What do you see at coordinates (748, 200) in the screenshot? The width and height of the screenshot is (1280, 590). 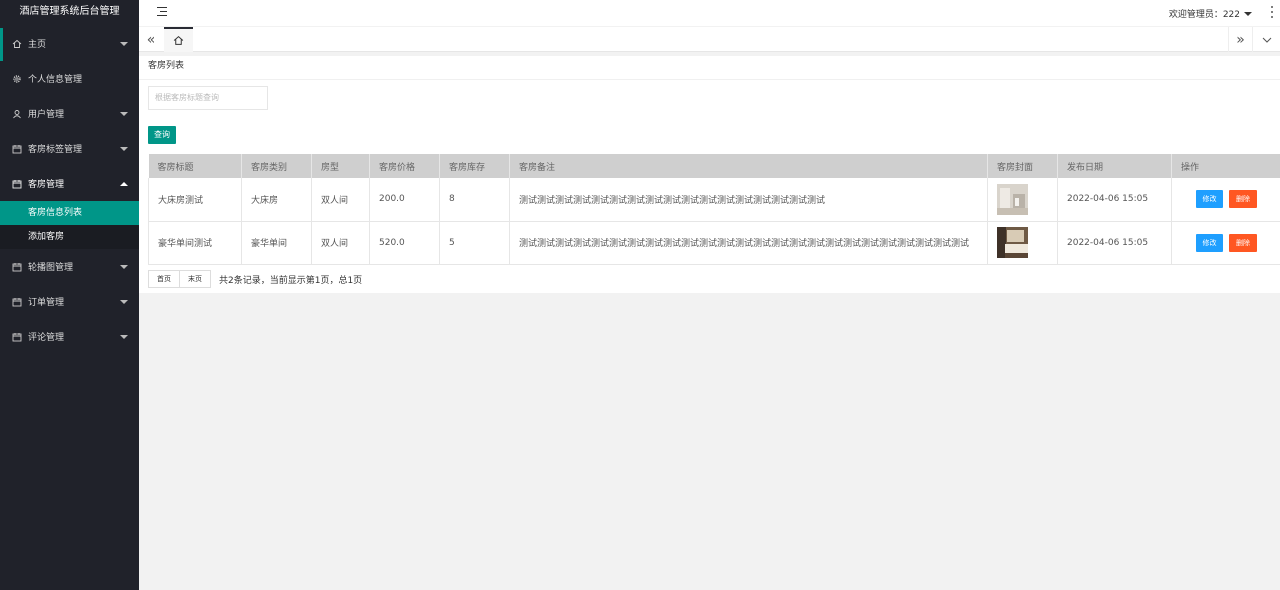 I see `room-remark-cell: 测试测试测试测试测试测试测试测试测试测试测试测试测试测试测试测试测试` at bounding box center [748, 200].